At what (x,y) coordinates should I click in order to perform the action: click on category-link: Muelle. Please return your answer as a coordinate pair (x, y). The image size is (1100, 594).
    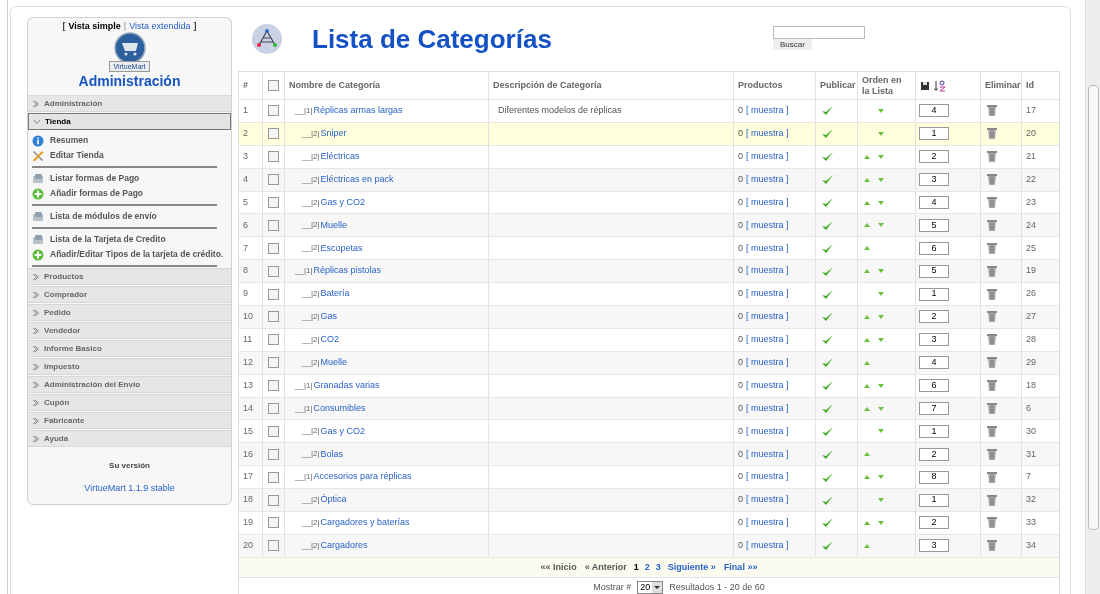
    Looking at the image, I should click on (334, 225).